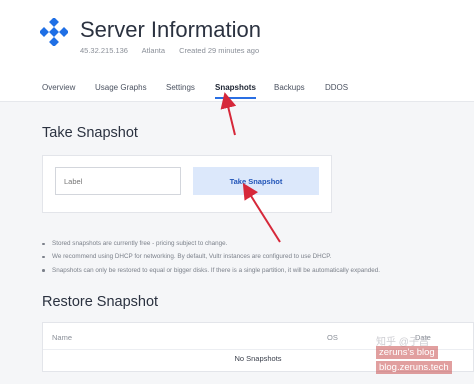  What do you see at coordinates (250, 167) in the screenshot?
I see `annotation-arrows` at bounding box center [250, 167].